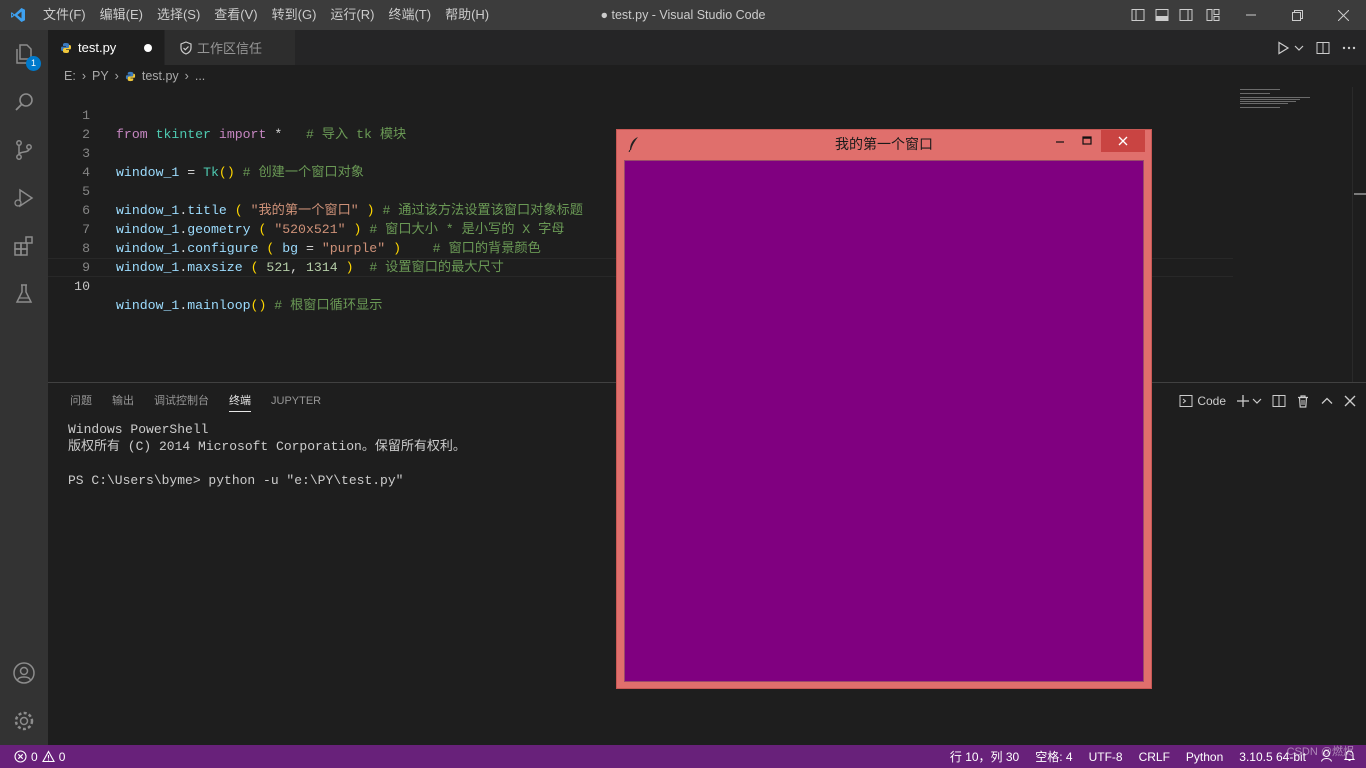  I want to click on menu-file: 文件(F), so click(64, 15).